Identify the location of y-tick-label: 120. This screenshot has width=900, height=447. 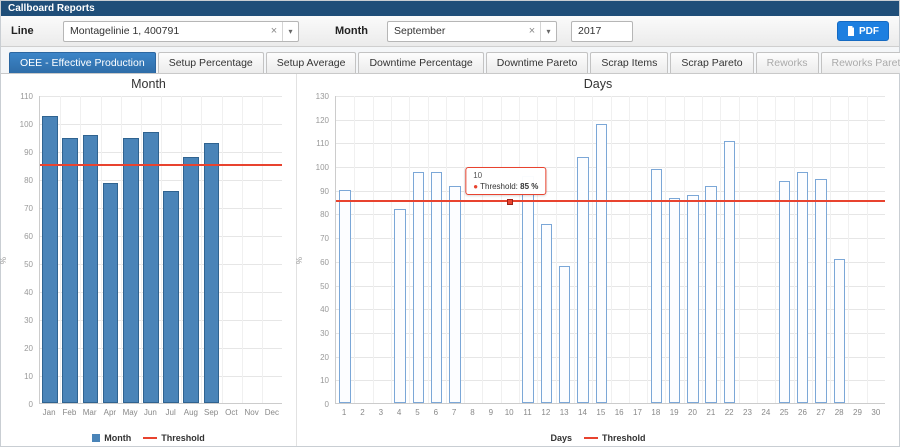
(322, 120).